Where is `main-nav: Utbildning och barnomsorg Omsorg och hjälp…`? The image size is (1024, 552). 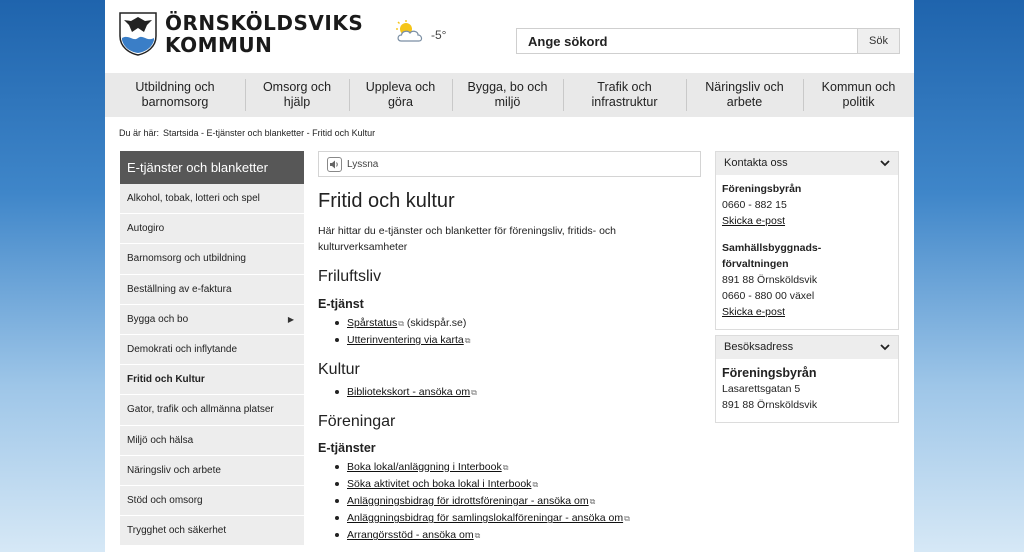 main-nav: Utbildning och barnomsorg Omsorg och hjälp… is located at coordinates (509, 95).